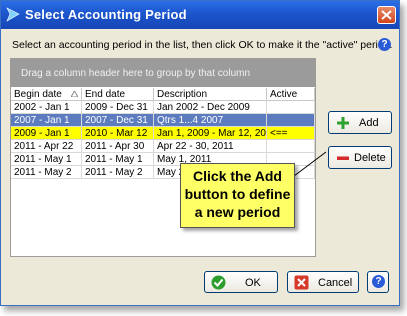 This screenshot has height=316, width=407. What do you see at coordinates (237, 212) in the screenshot?
I see `callout-line-3: a new period` at bounding box center [237, 212].